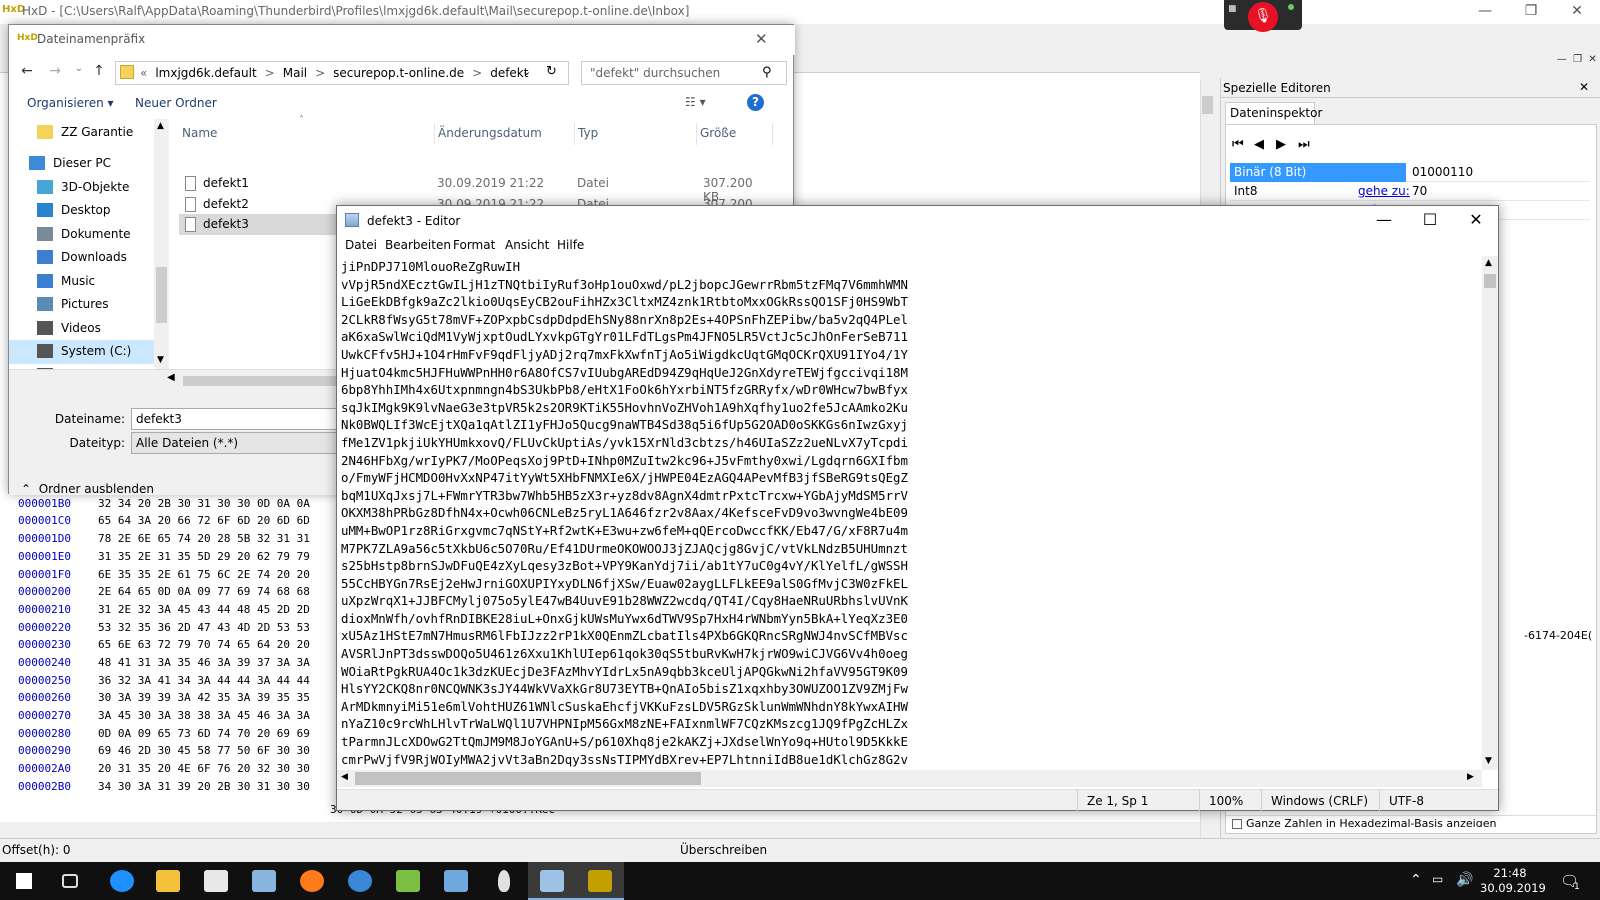 The width and height of the screenshot is (1600, 900). Describe the element at coordinates (122, 881) in the screenshot. I see `edge-icon` at that location.